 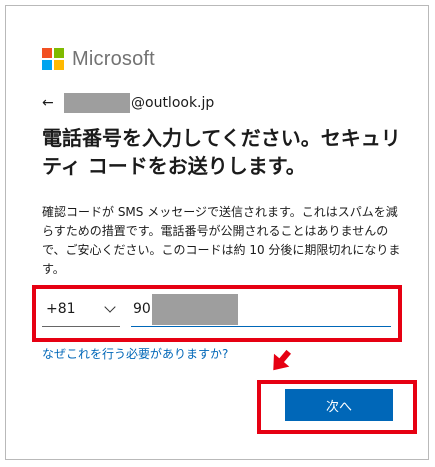 What do you see at coordinates (261, 309) in the screenshot?
I see `phone-number-input: 90` at bounding box center [261, 309].